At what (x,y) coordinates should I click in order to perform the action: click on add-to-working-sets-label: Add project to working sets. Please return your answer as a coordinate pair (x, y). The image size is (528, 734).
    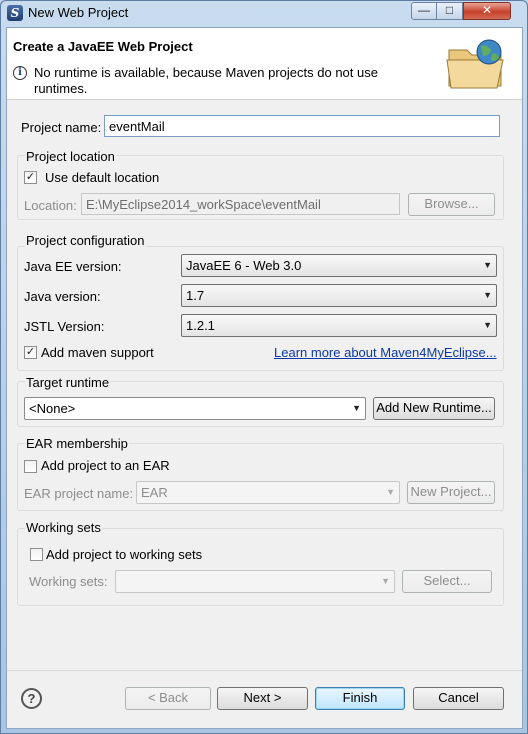
    Looking at the image, I should click on (124, 554).